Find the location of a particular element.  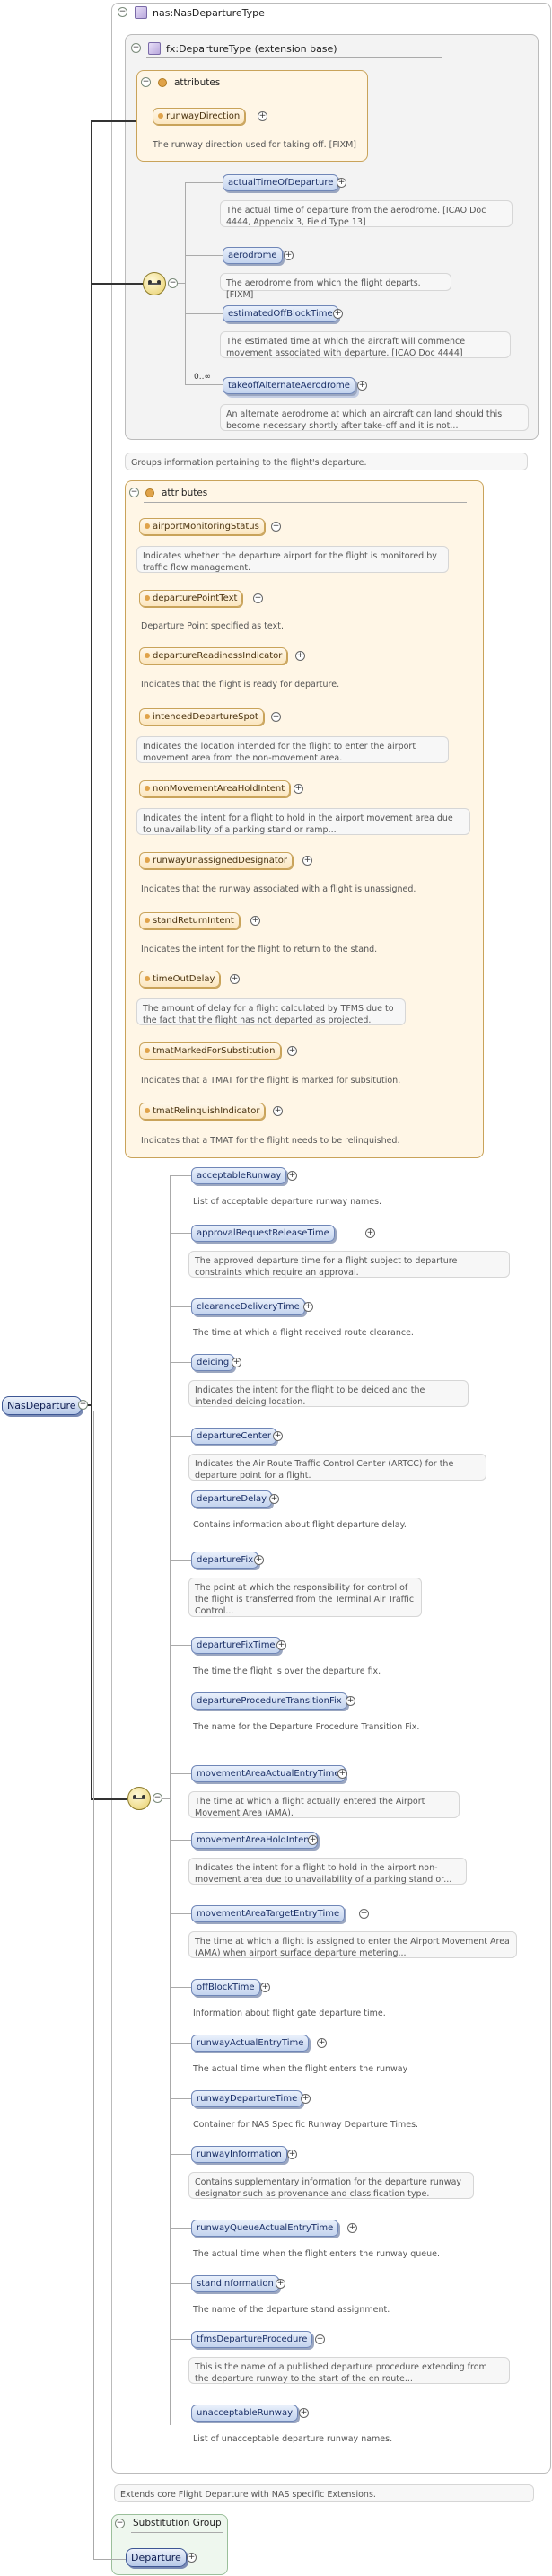

attribute-runwayUnassignedDesignator: runwayUnassignedDesignator is located at coordinates (216, 860).